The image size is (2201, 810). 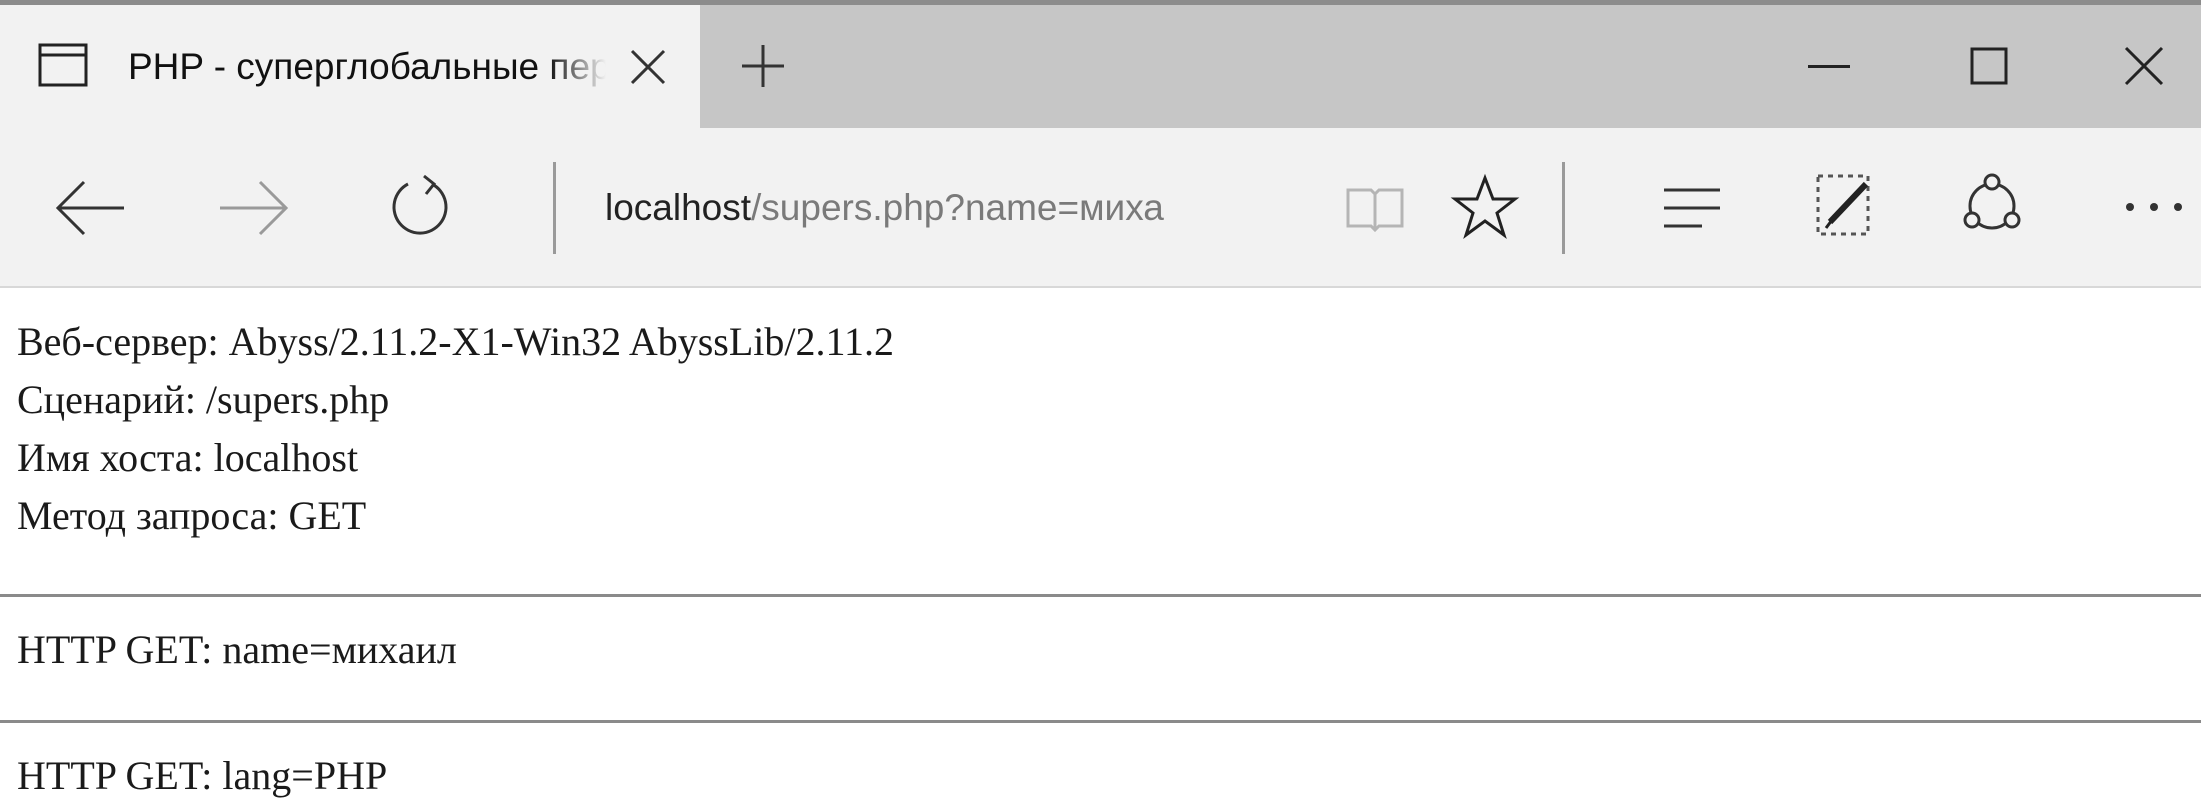 What do you see at coordinates (237, 649) in the screenshot?
I see `get-param-name: HTTP GET: name=михаил` at bounding box center [237, 649].